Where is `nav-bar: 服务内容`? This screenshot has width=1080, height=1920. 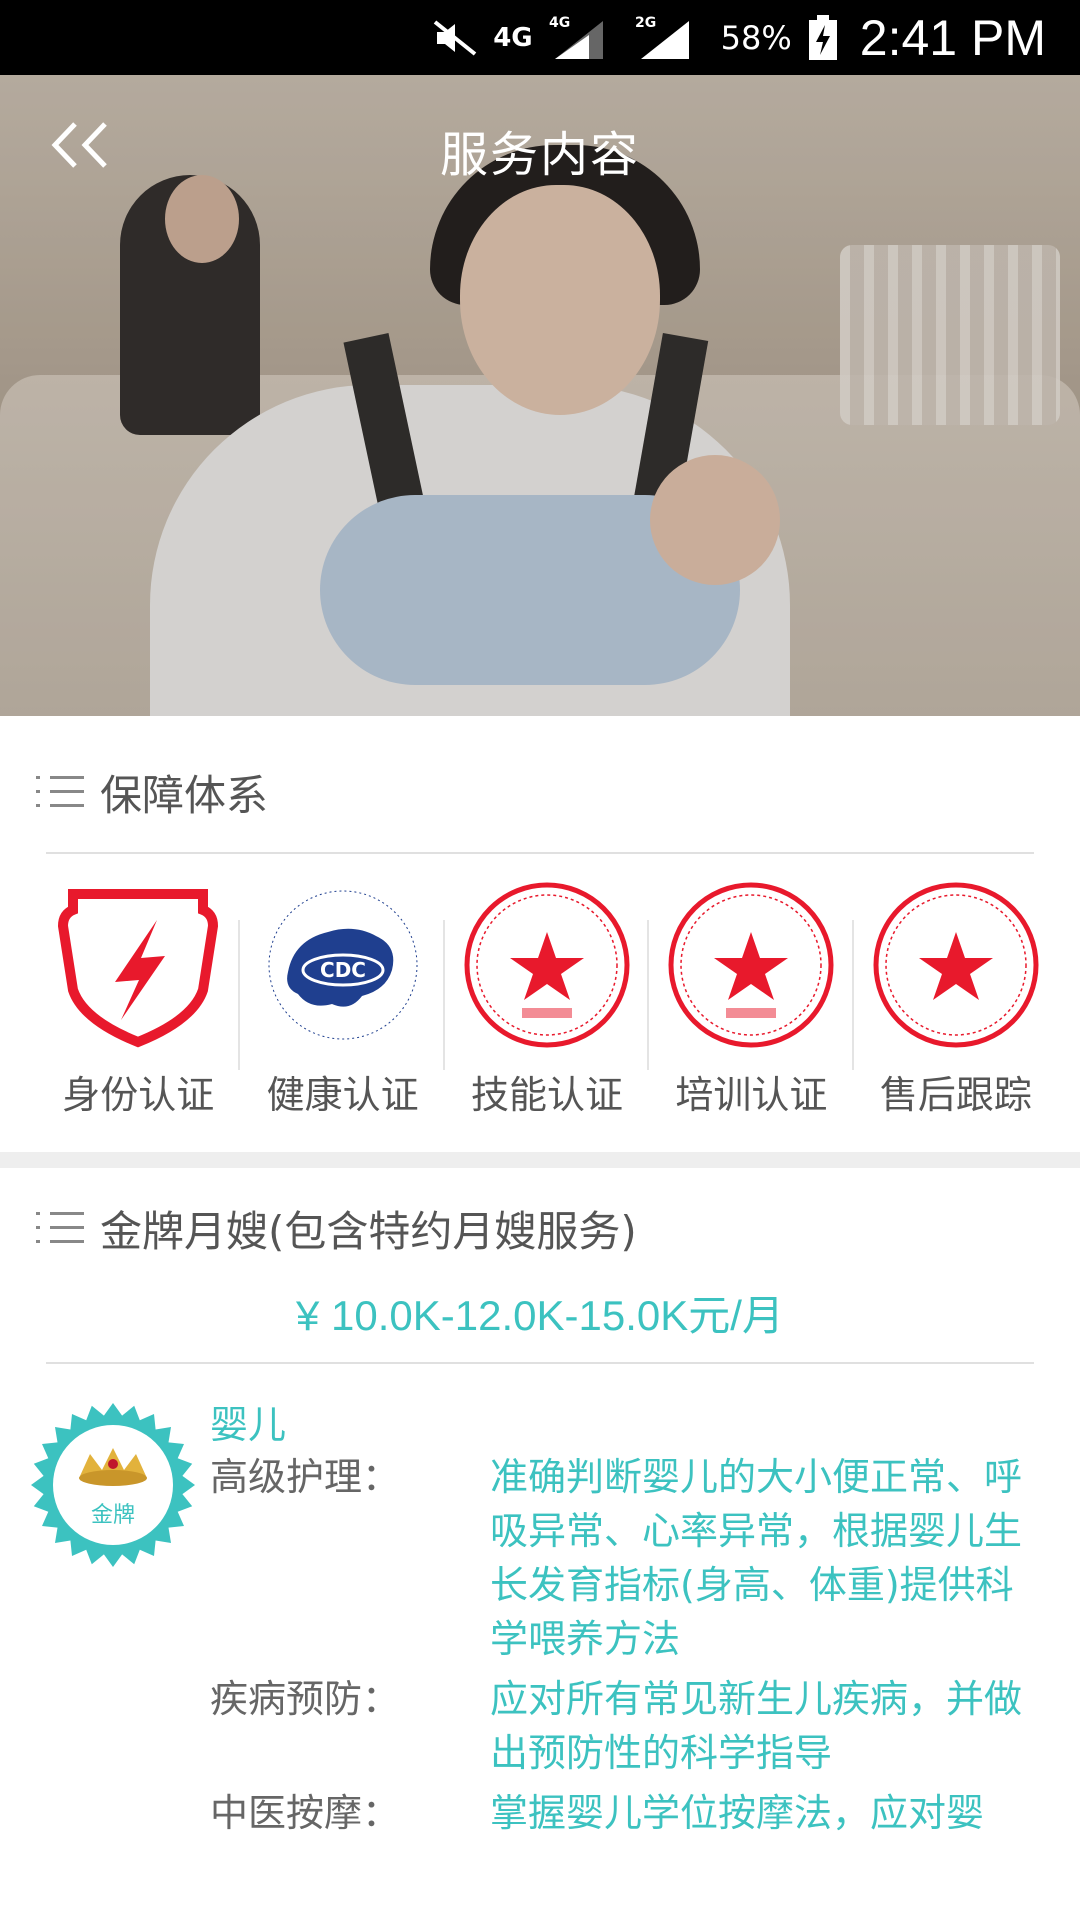 nav-bar: 服务内容 is located at coordinates (540, 145).